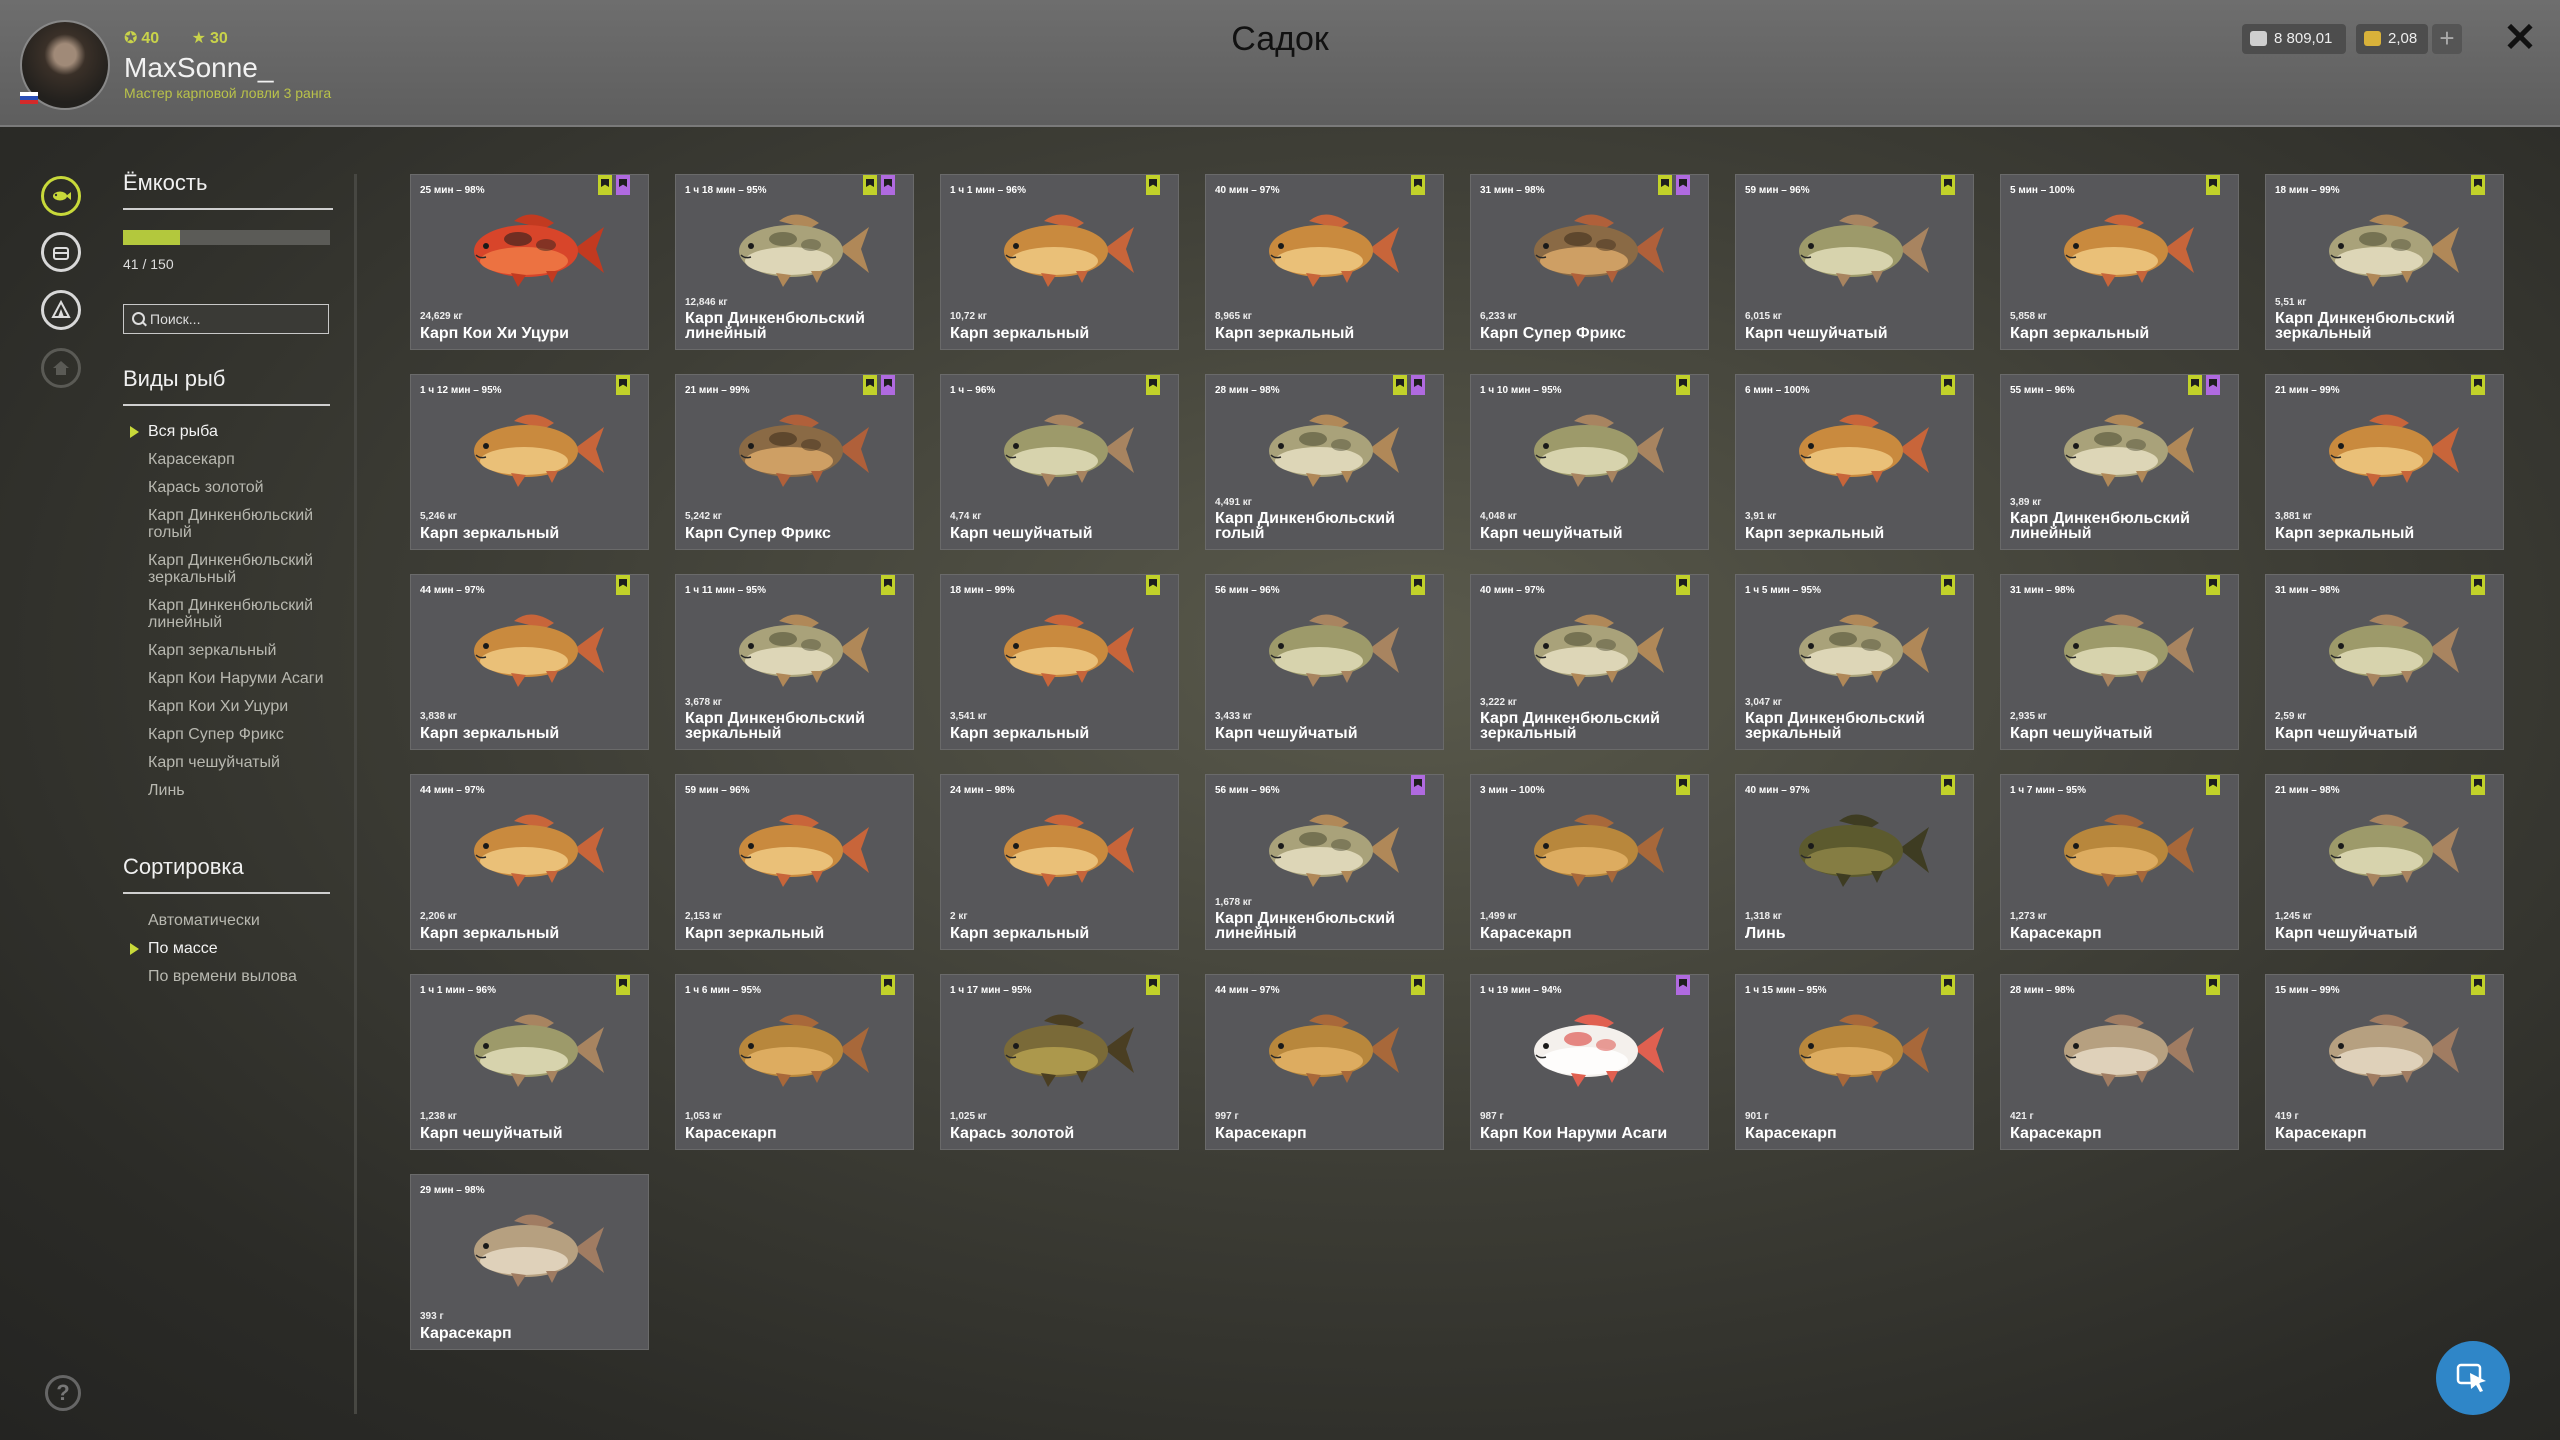 Image resolution: width=2560 pixels, height=1440 pixels. I want to click on fish-card: 59 мин – 96% 2,153 кг Карп зеркальный, so click(794, 862).